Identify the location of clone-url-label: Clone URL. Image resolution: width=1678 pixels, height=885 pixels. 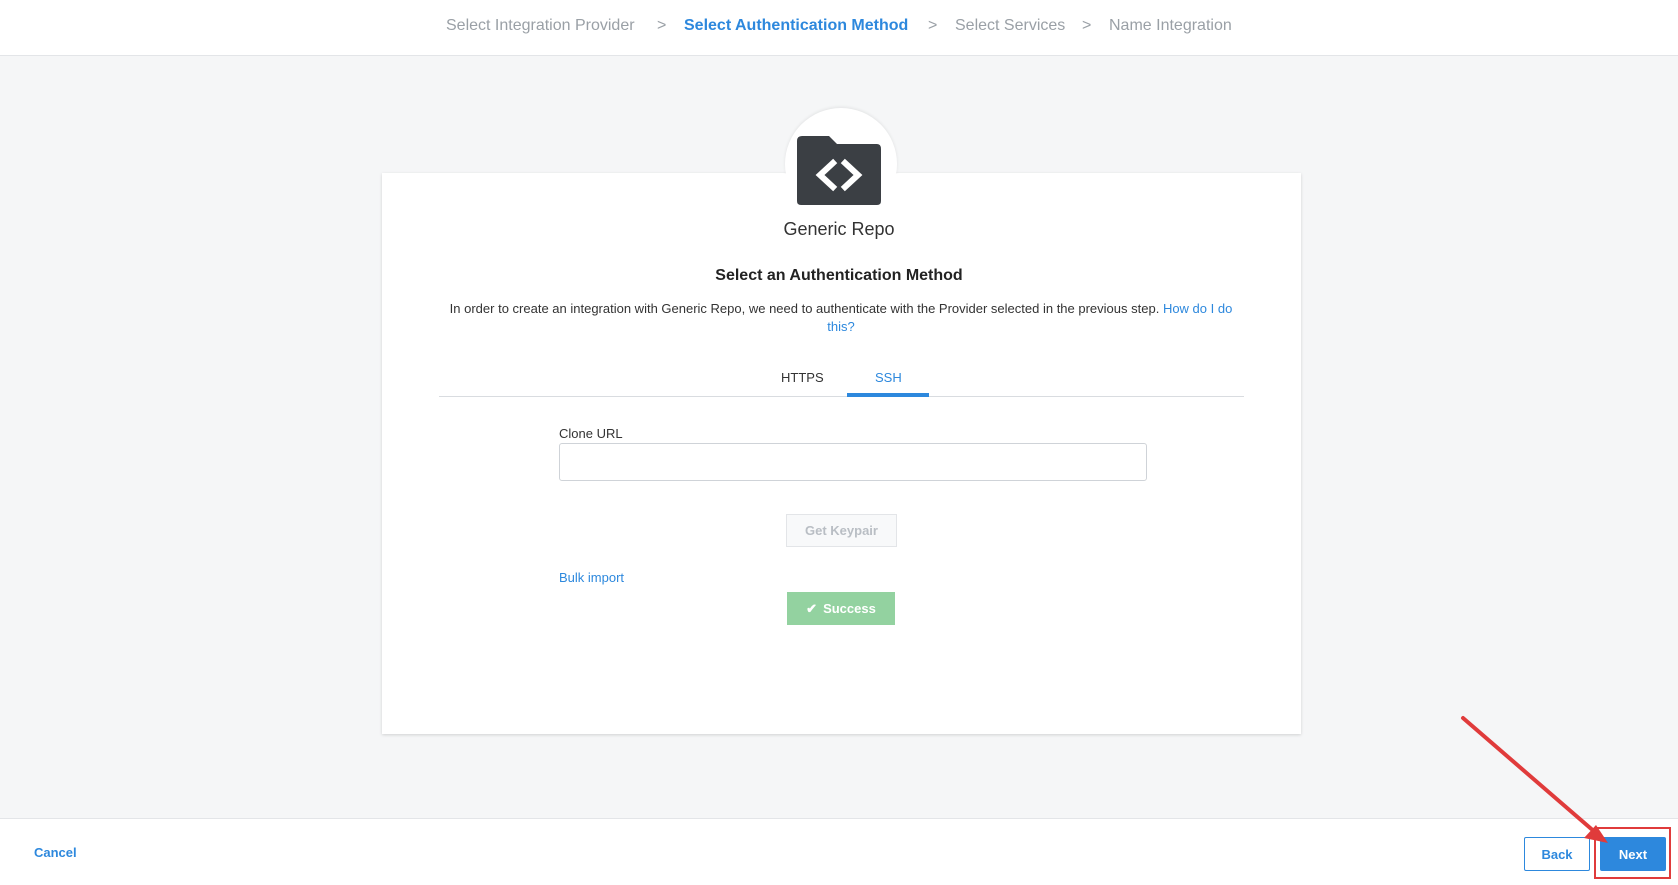
(591, 433).